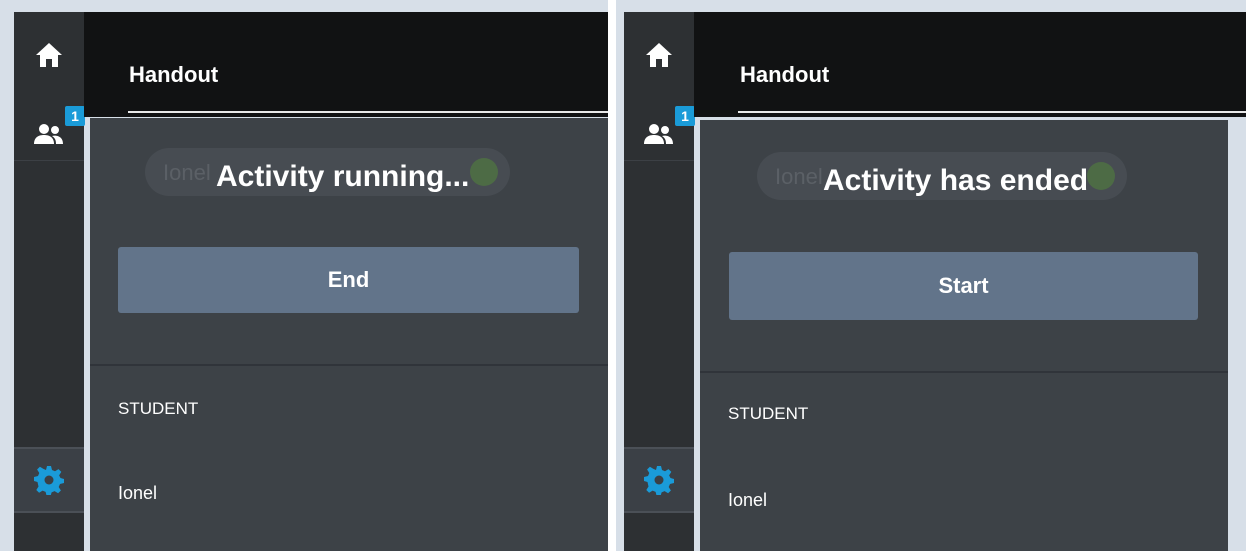 This screenshot has width=1246, height=551. What do you see at coordinates (963, 286) in the screenshot?
I see `start-button: Start` at bounding box center [963, 286].